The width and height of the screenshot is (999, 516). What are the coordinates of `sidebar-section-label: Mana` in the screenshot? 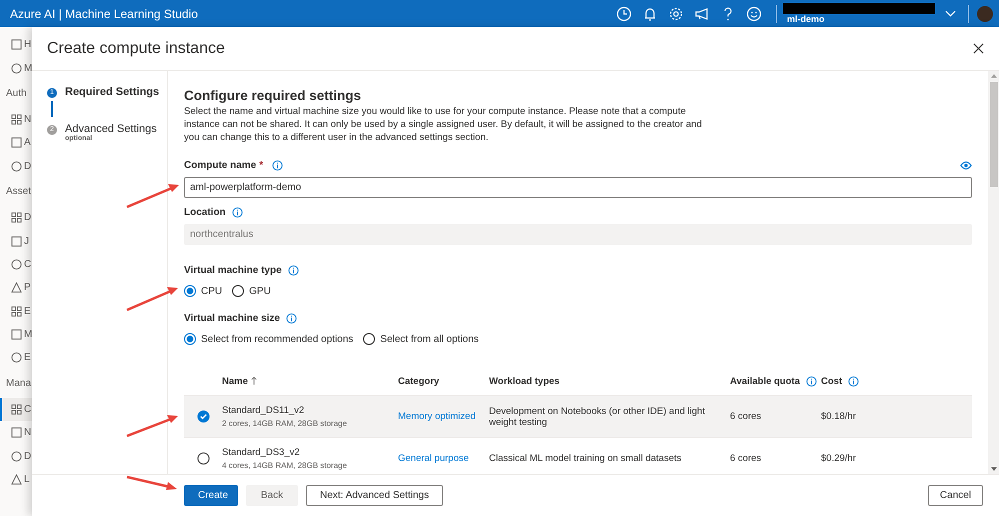 It's located at (18, 383).